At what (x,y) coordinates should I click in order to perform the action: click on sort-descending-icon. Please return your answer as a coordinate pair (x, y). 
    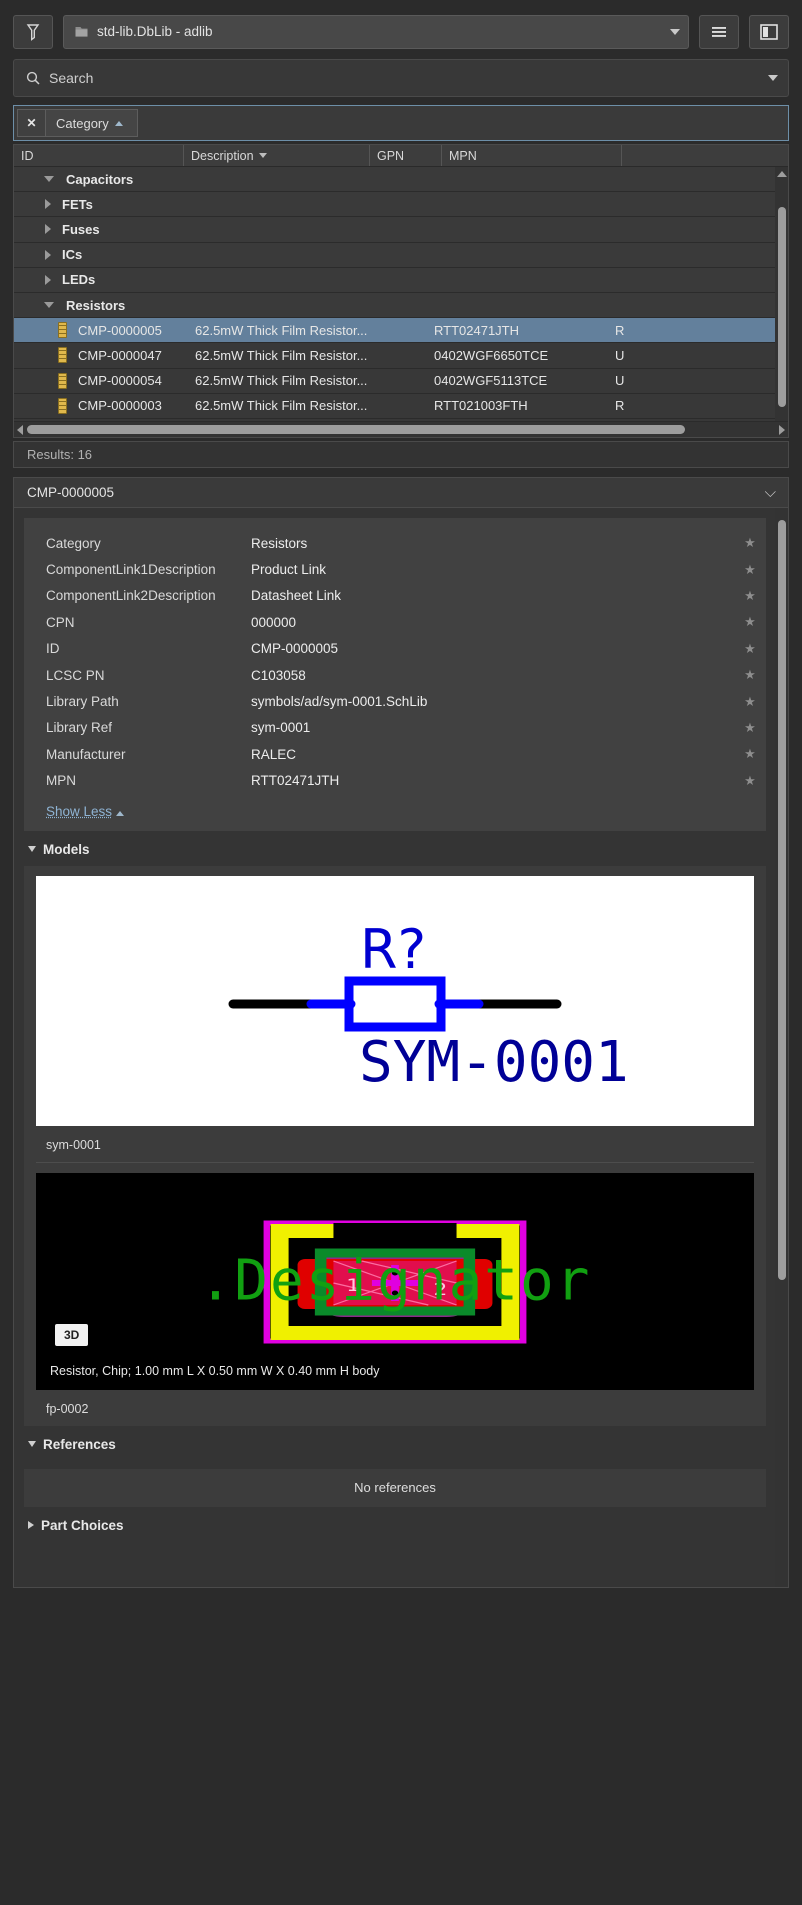
    Looking at the image, I should click on (262, 155).